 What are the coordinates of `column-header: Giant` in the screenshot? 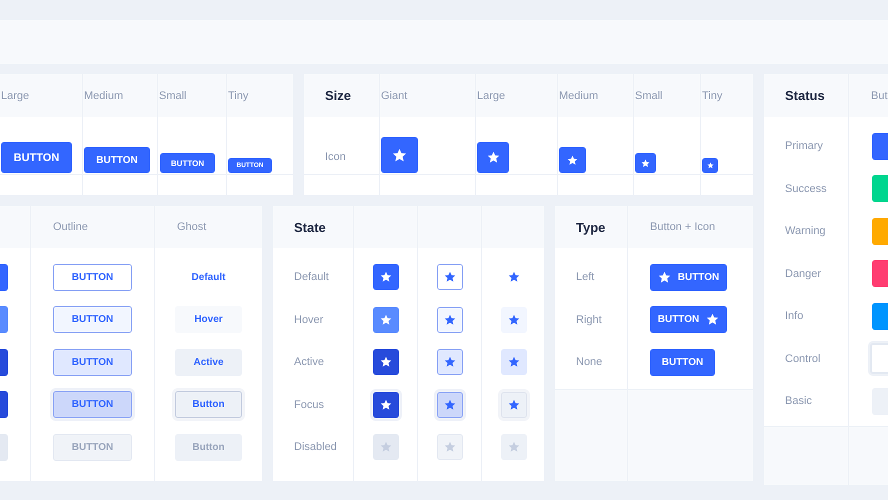 It's located at (427, 95).